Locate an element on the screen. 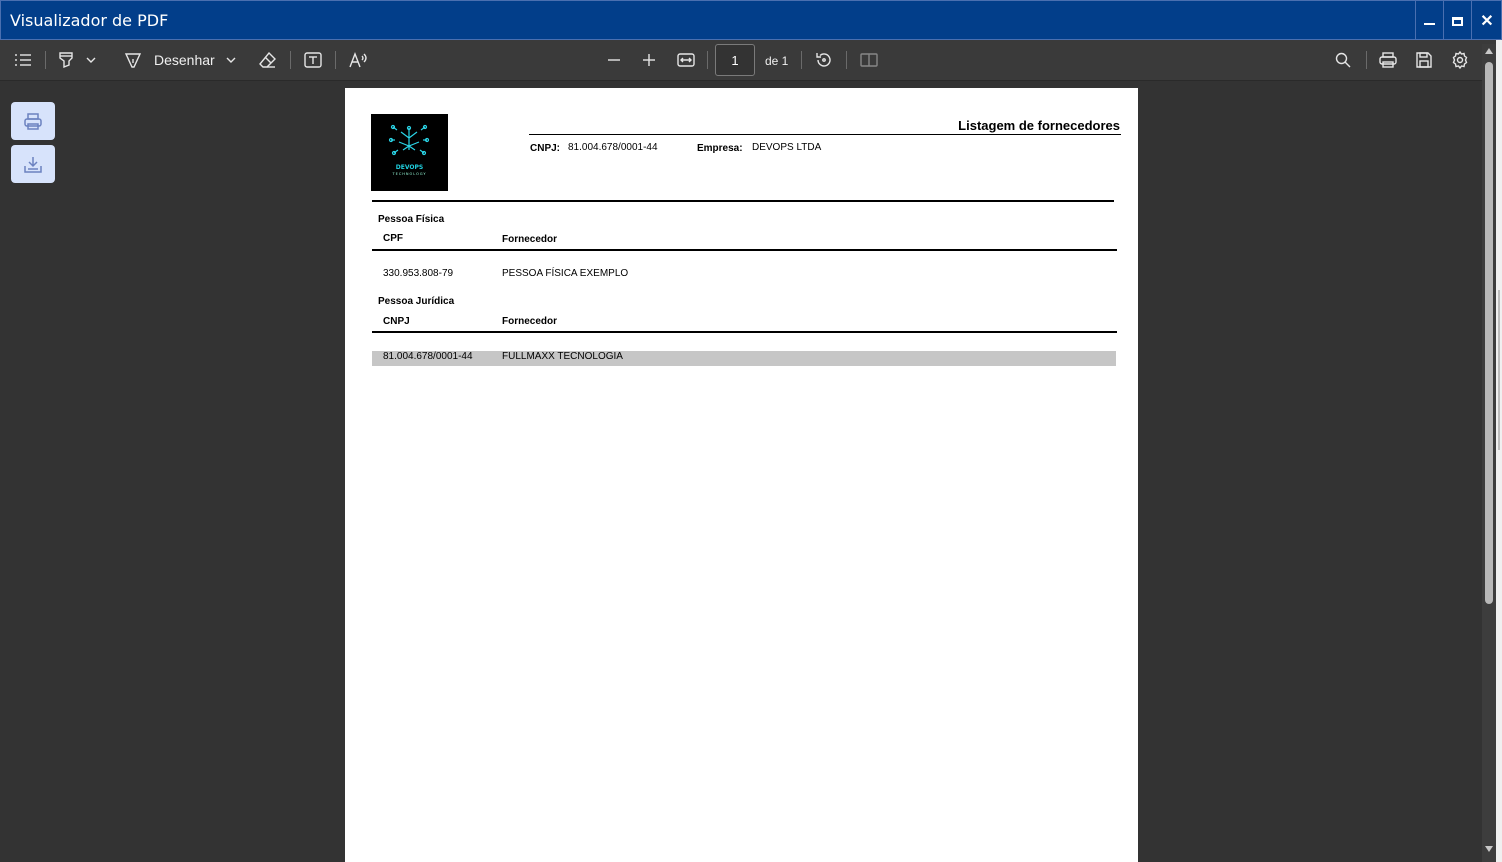 This screenshot has width=1502, height=862. scroll-thumb is located at coordinates (1489, 333).